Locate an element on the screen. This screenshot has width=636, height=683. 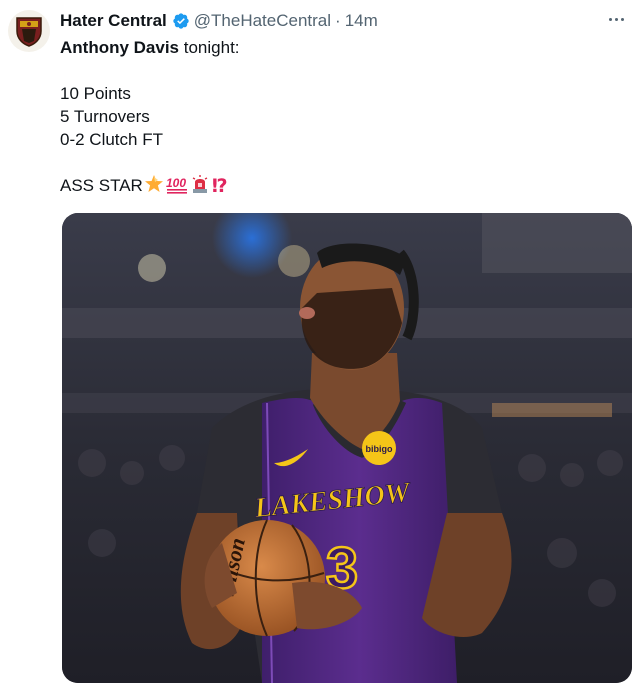
more-options-button is located at coordinates (616, 19).